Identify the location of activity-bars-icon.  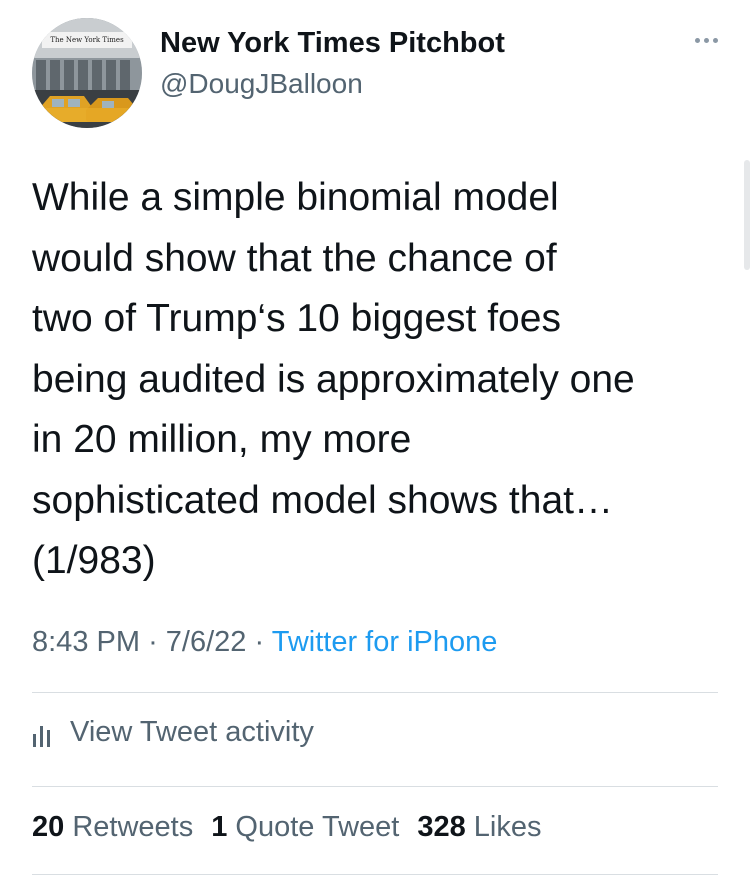
(41, 736).